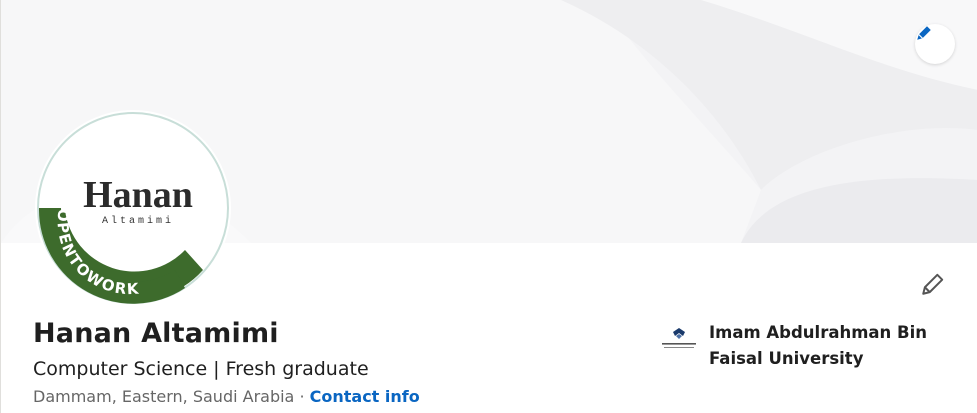 This screenshot has height=413, width=977. What do you see at coordinates (818, 345) in the screenshot?
I see `education-name: Imam Abdulrahman Bin Faisal University` at bounding box center [818, 345].